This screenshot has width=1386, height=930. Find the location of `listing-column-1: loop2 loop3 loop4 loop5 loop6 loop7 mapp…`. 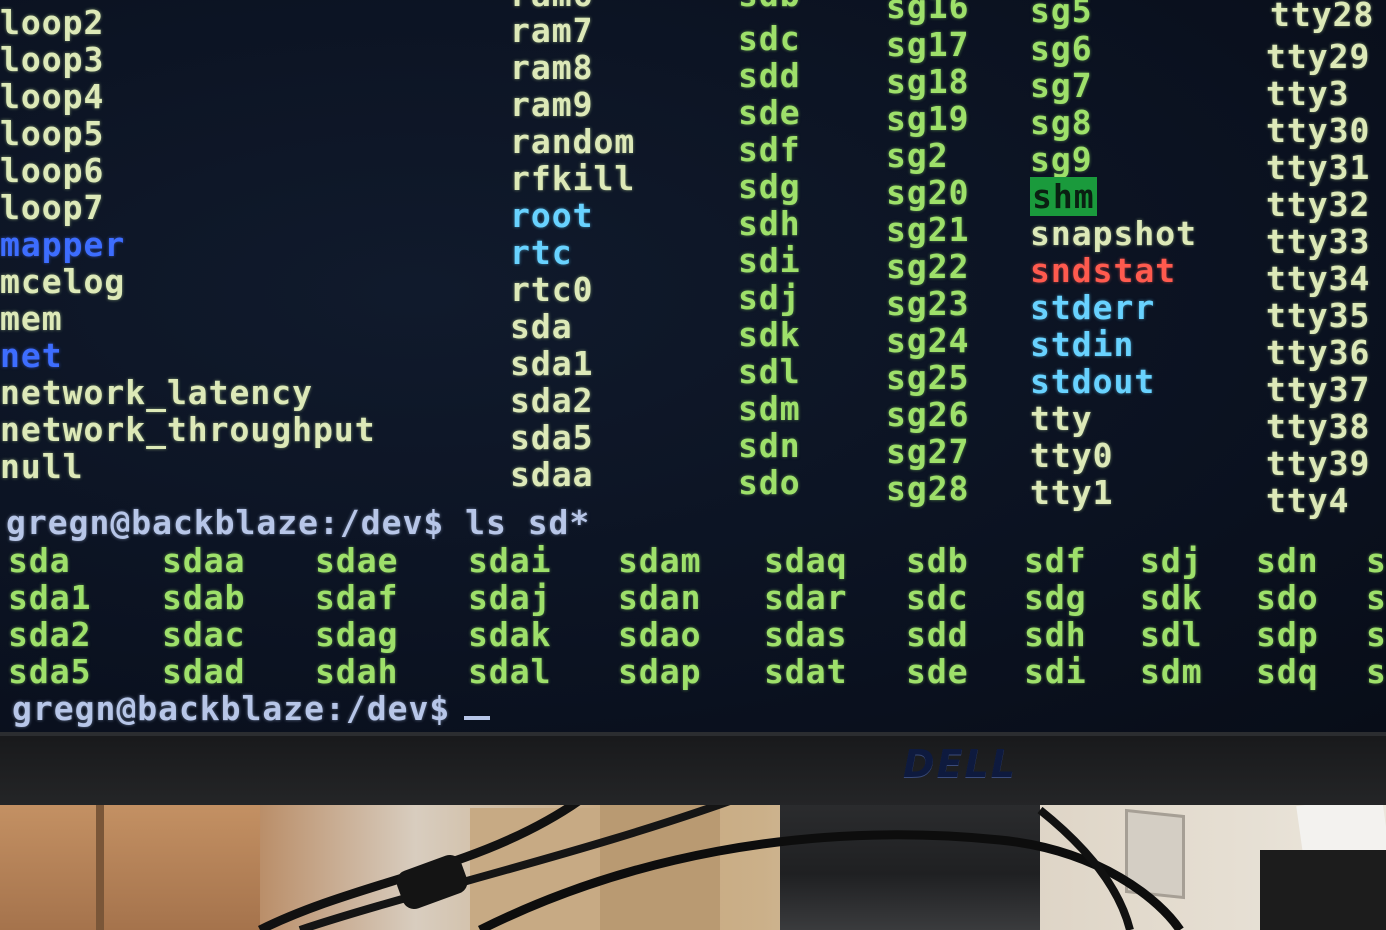

listing-column-1: loop2 loop3 loop4 loop5 loop6 loop7 mapp… is located at coordinates (188, 244).